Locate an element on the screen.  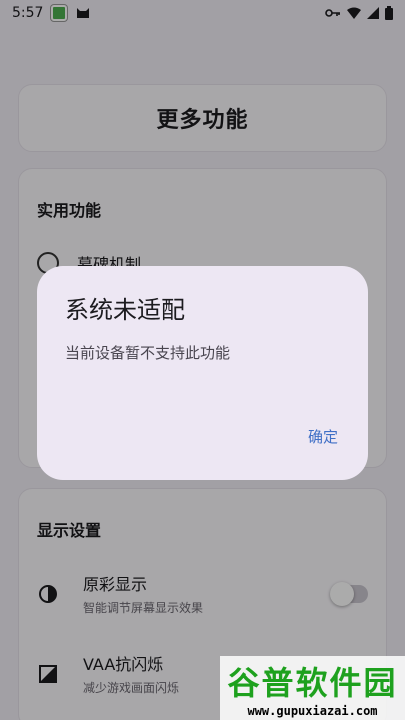
dialog-message: 当前设备暂不支持此功能 is located at coordinates (148, 353).